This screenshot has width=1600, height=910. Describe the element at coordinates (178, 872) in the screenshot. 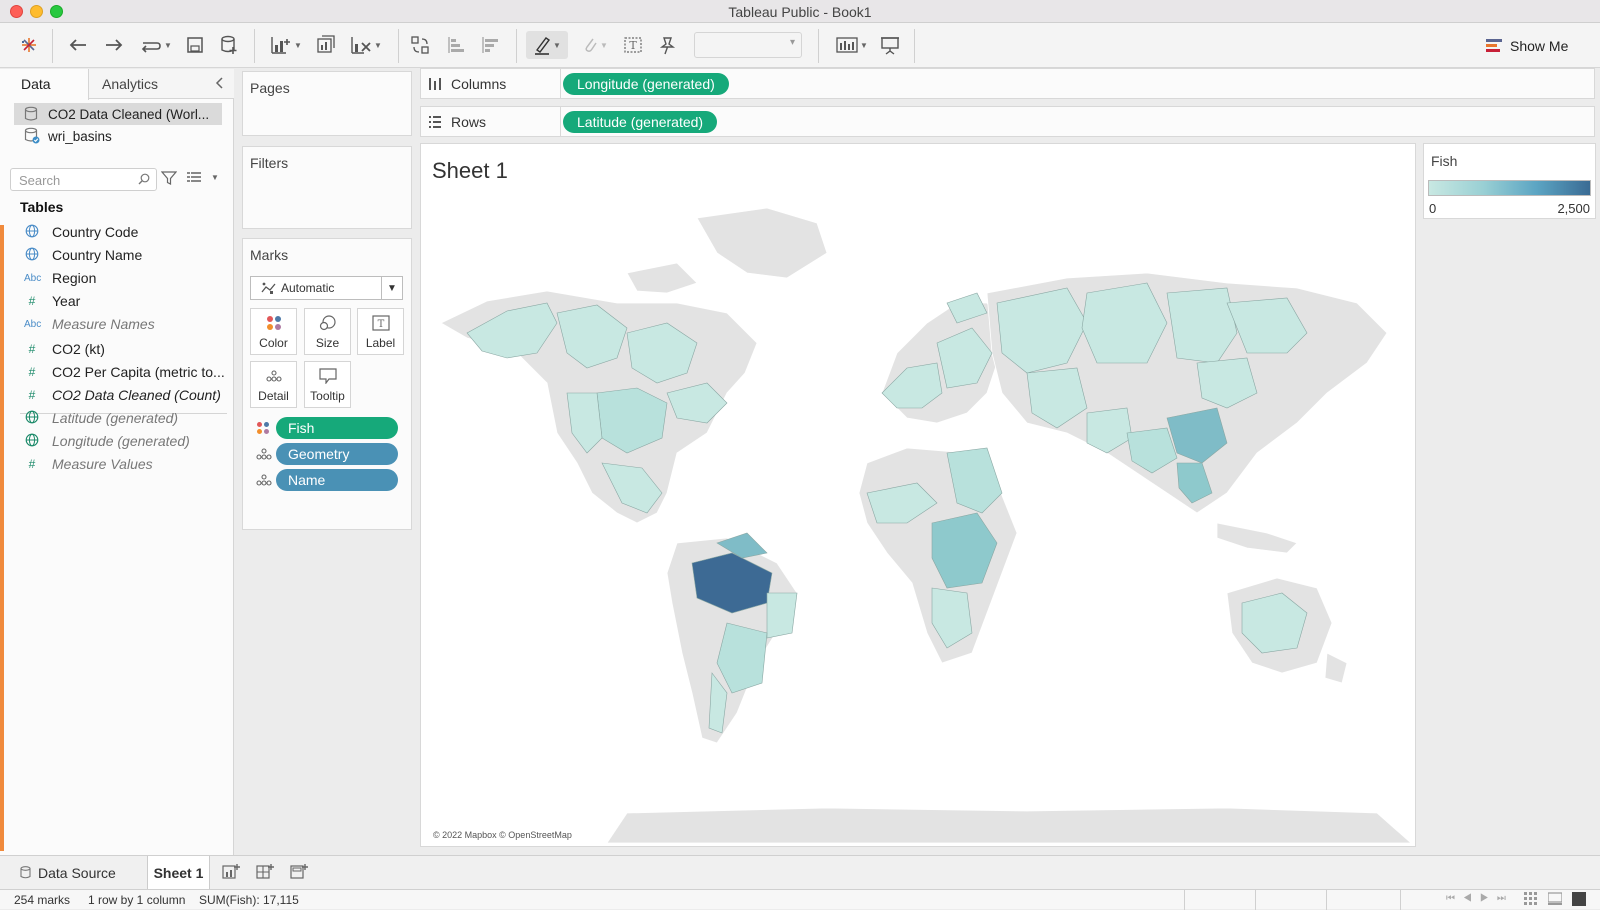

I see `sheet-1-tab: Sheet 1` at that location.